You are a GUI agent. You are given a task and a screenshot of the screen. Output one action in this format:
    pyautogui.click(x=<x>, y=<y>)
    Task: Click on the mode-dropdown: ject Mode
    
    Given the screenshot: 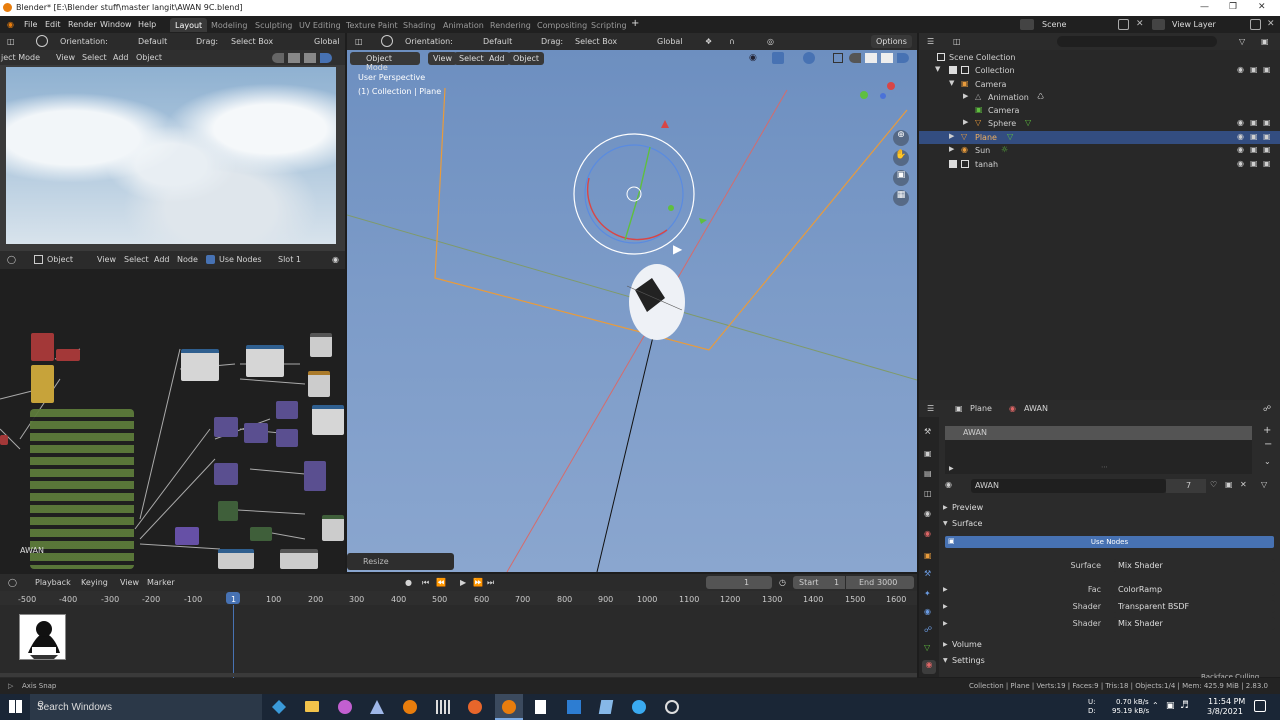 What is the action you would take?
    pyautogui.click(x=20, y=57)
    